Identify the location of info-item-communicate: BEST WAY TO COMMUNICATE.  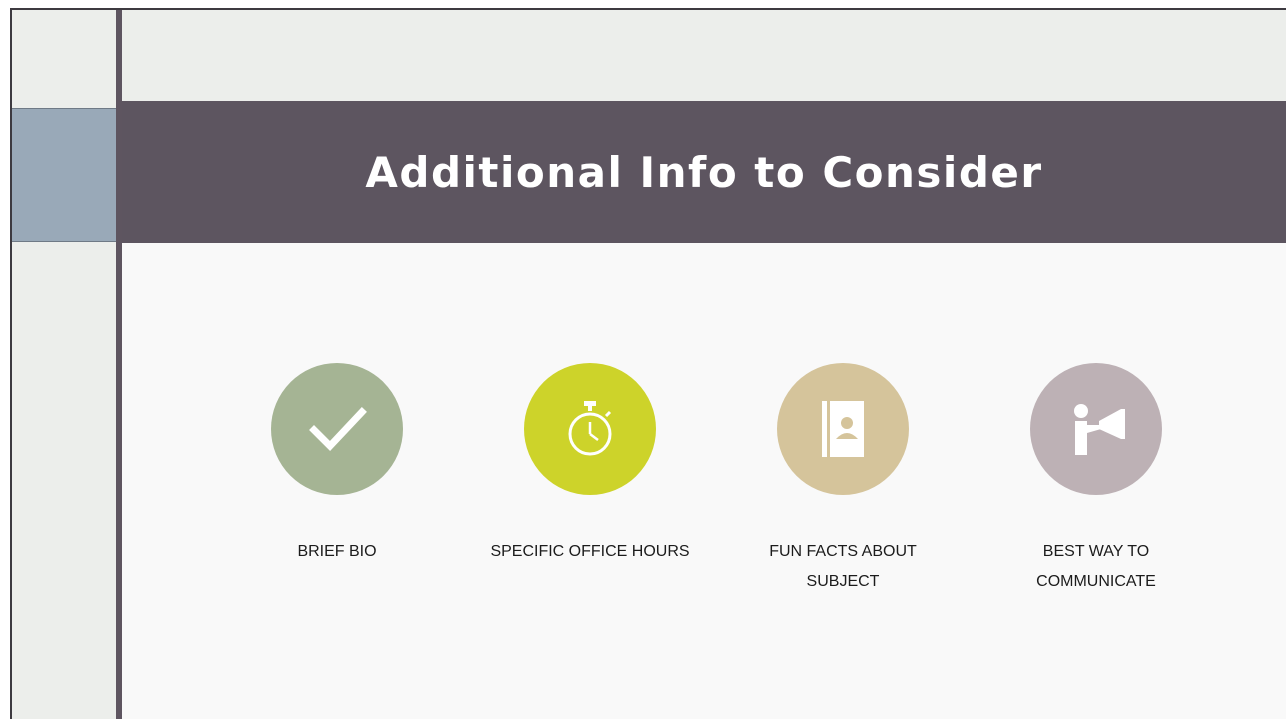
(1096, 480).